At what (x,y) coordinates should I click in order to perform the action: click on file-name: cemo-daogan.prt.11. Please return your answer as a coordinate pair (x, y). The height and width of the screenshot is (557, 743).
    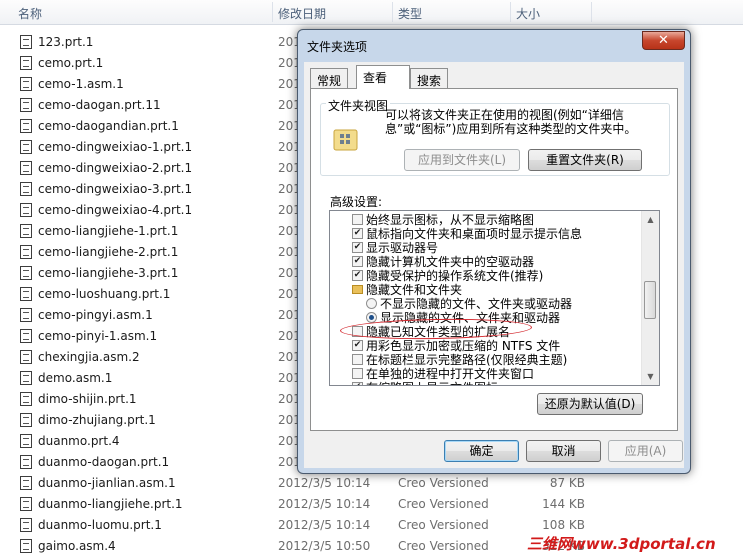
    Looking at the image, I should click on (99, 105).